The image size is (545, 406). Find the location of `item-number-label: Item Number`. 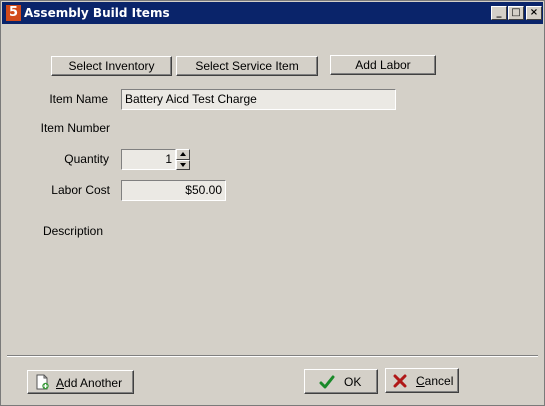

item-number-label: Item Number is located at coordinates (75, 128).